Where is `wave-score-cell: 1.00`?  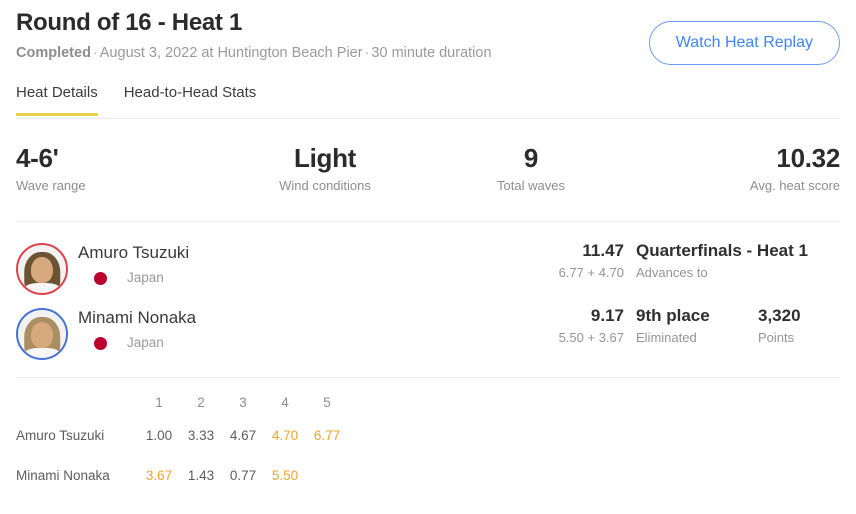
wave-score-cell: 1.00 is located at coordinates (159, 435).